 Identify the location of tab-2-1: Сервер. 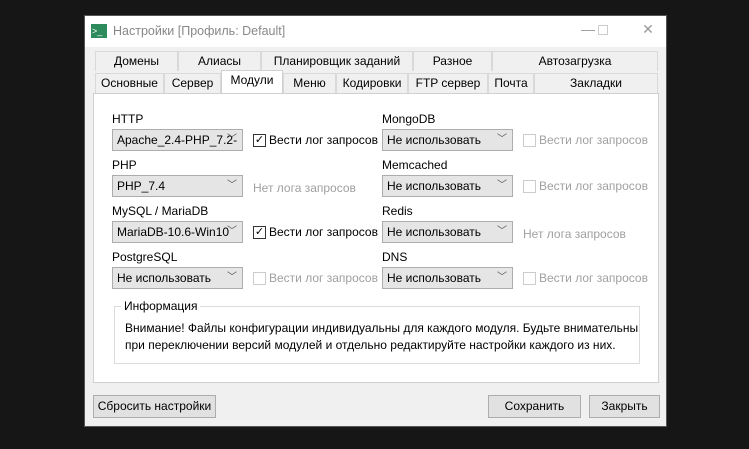
(192, 83).